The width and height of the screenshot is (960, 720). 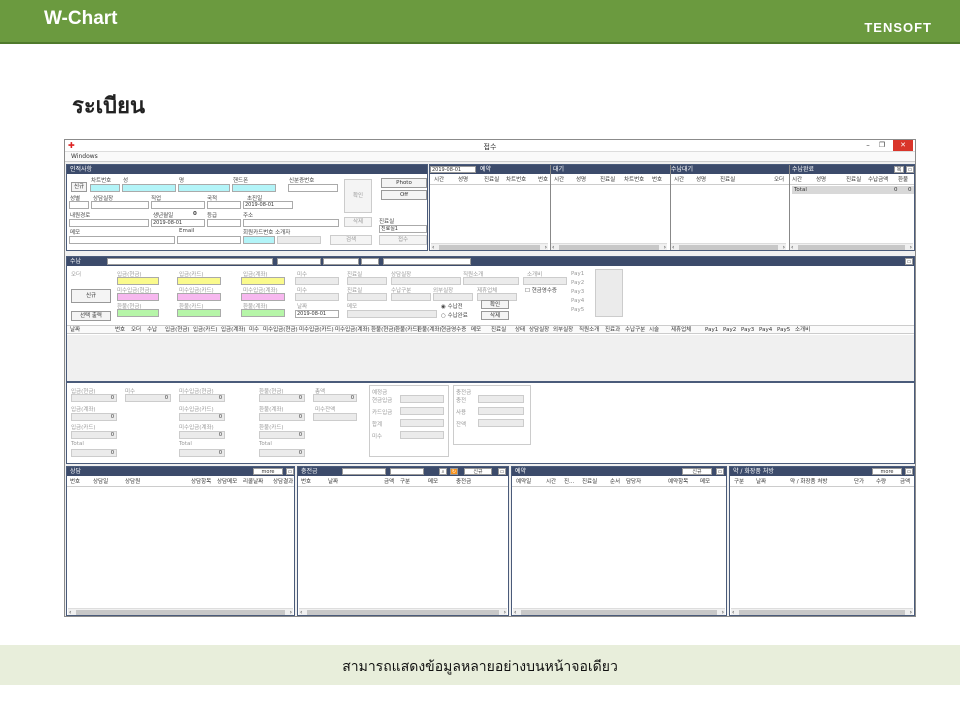 What do you see at coordinates (609, 246) in the screenshot?
I see `waiting-scrollbar: ‹ ›` at bounding box center [609, 246].